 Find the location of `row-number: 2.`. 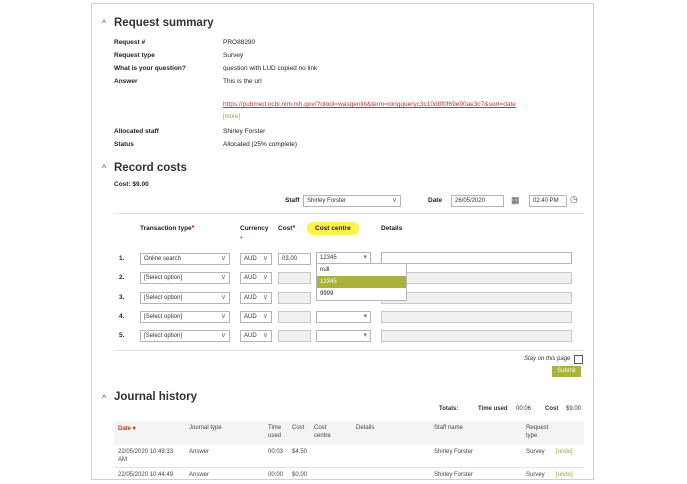

row-number: 2. is located at coordinates (122, 277).